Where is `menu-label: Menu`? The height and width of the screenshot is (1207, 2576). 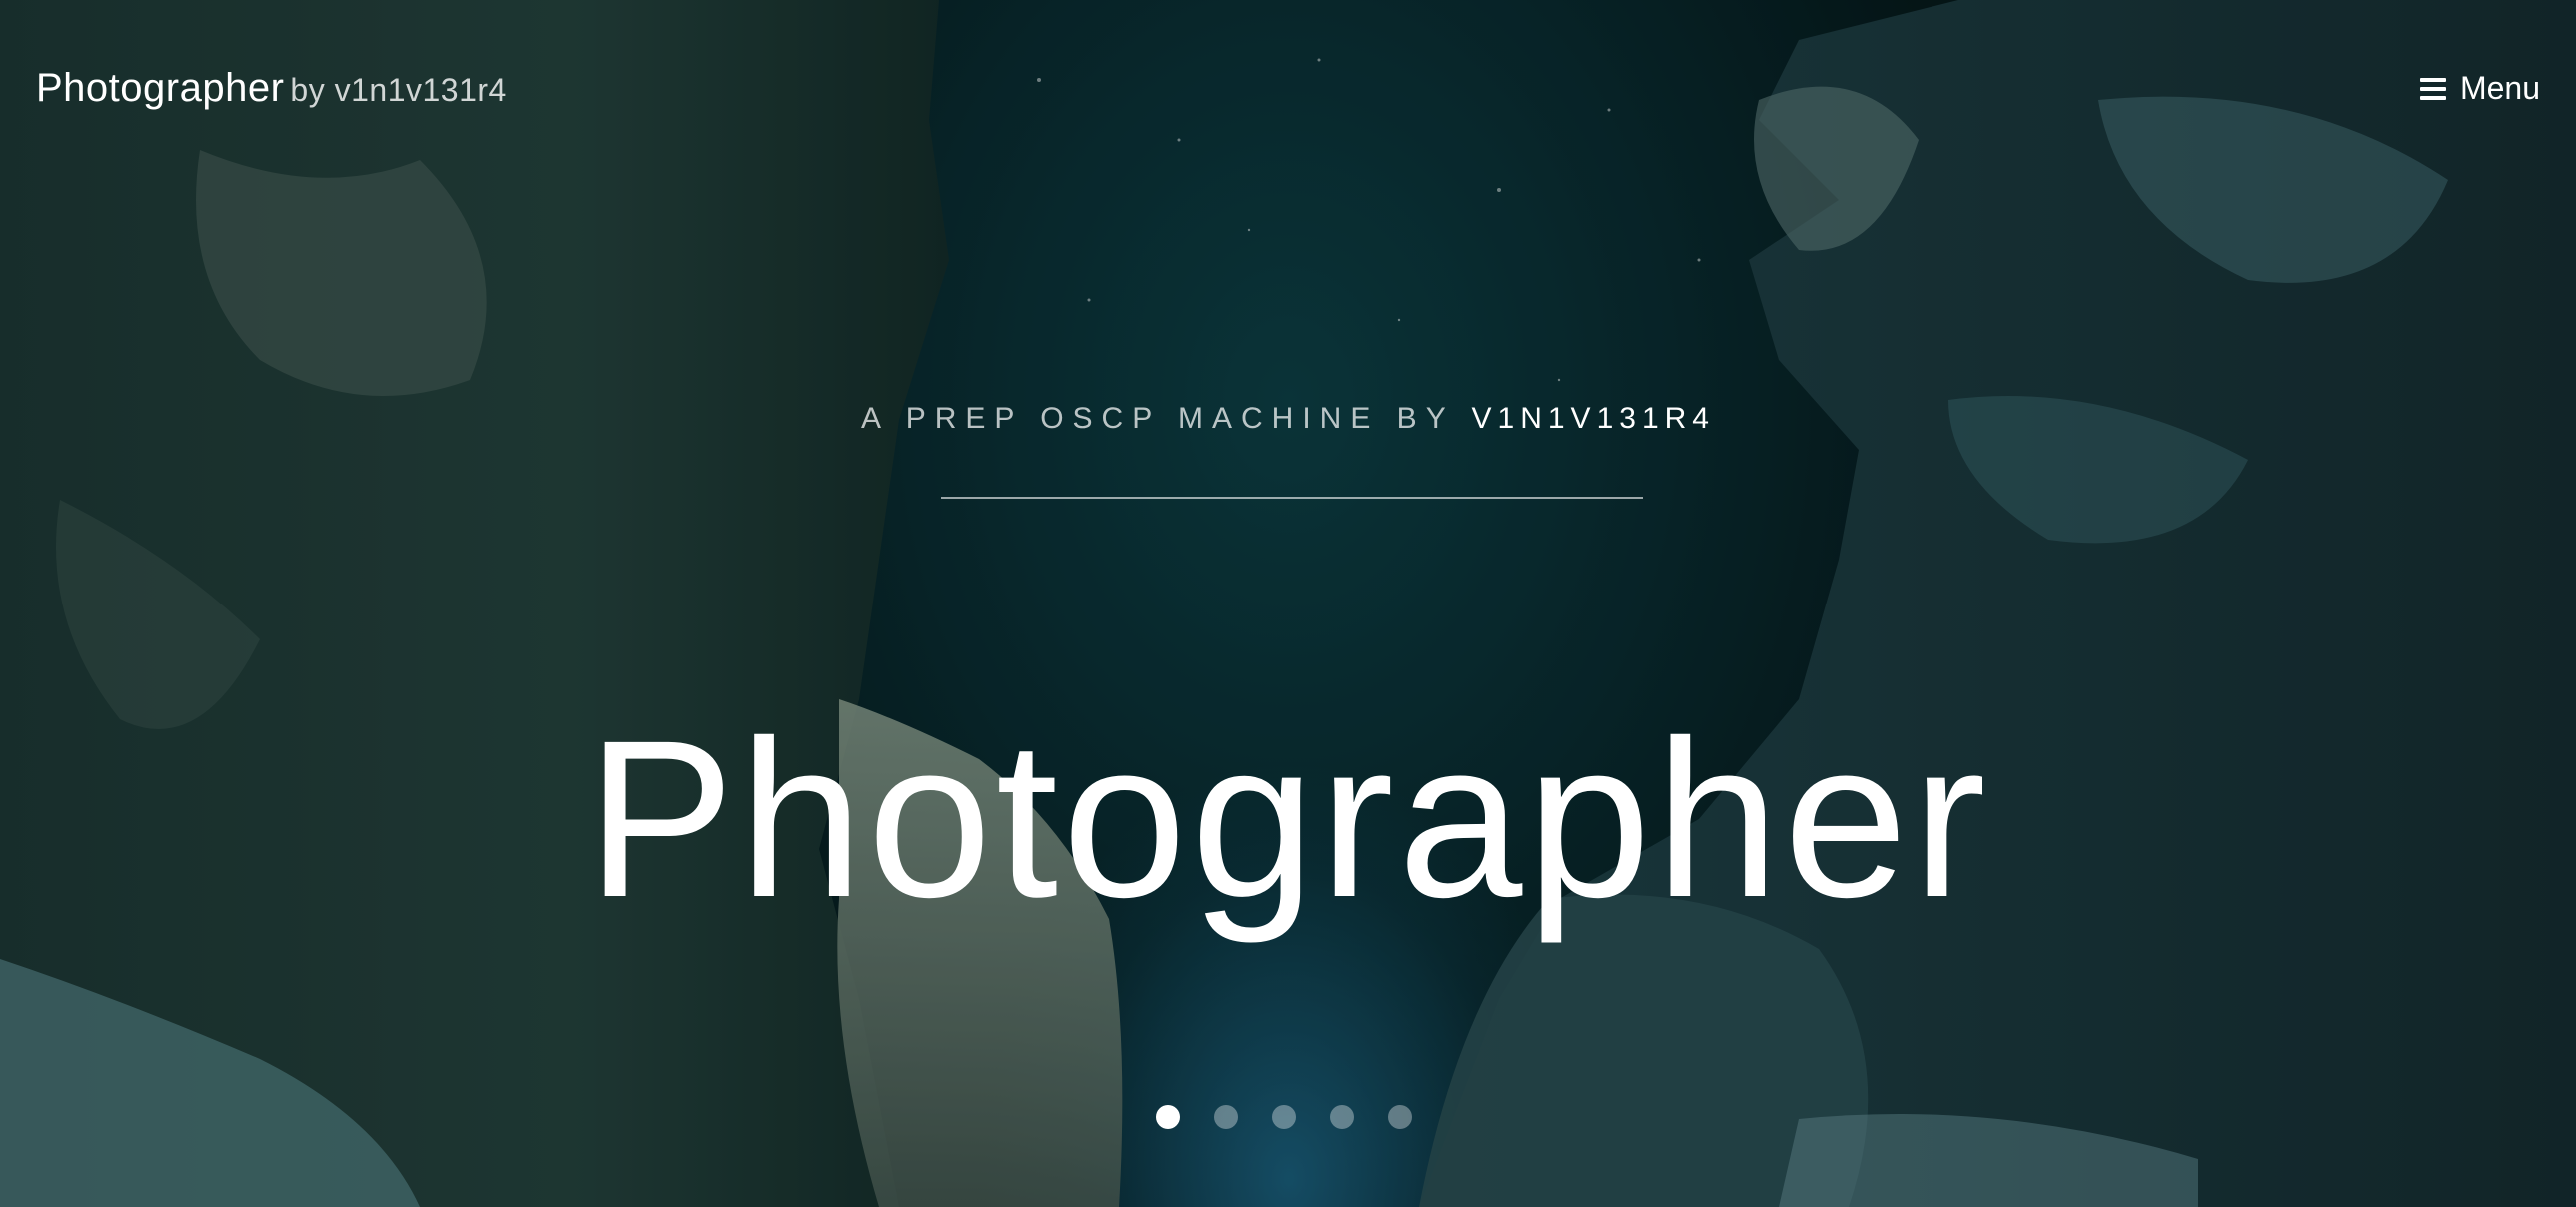
menu-label: Menu is located at coordinates (2500, 89).